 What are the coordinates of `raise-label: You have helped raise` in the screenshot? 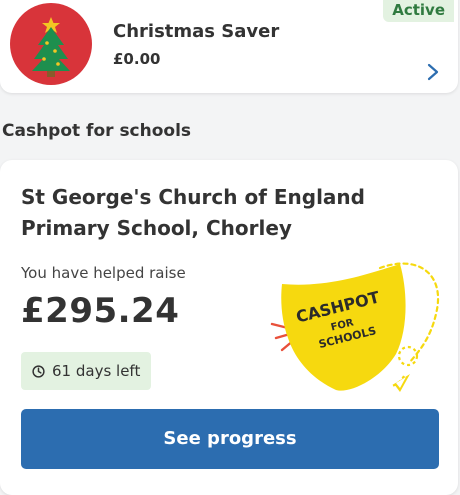 It's located at (103, 273).